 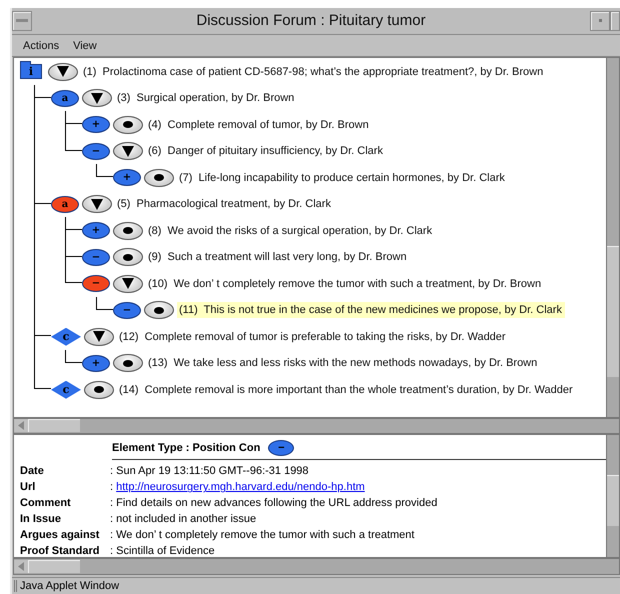 I want to click on node-label: (10) We don’ t completely remove the tumor with such a treatment, by Dr. Brown, so click(x=345, y=284).